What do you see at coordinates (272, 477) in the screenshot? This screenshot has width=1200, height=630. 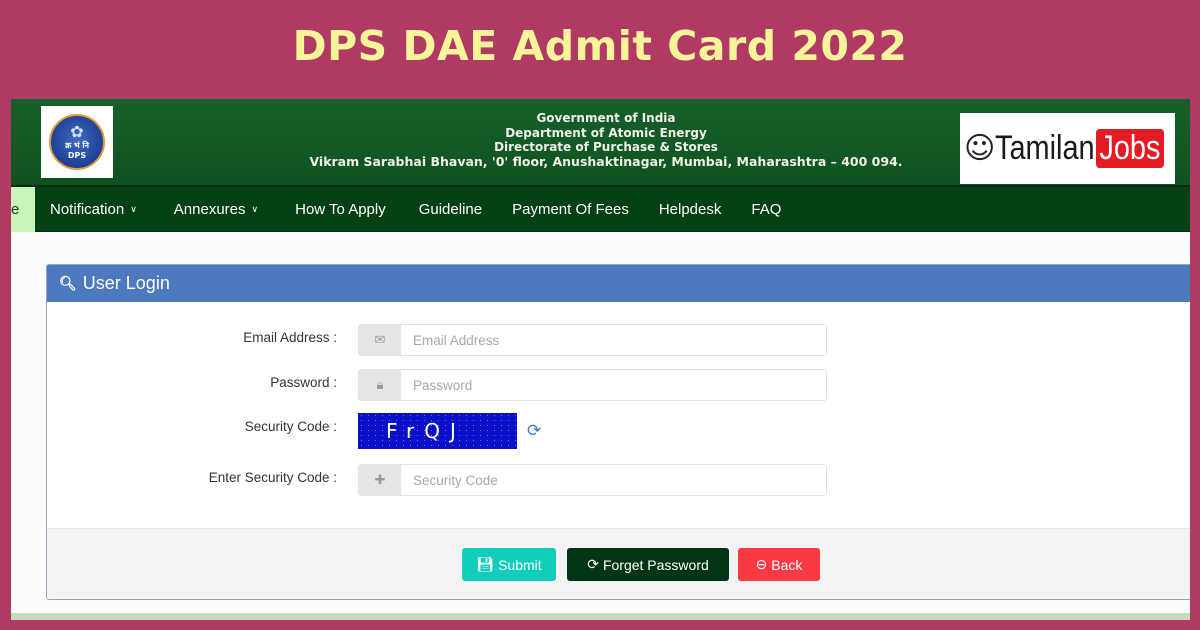 I see `enter-code-label: Enter Security Code :` at bounding box center [272, 477].